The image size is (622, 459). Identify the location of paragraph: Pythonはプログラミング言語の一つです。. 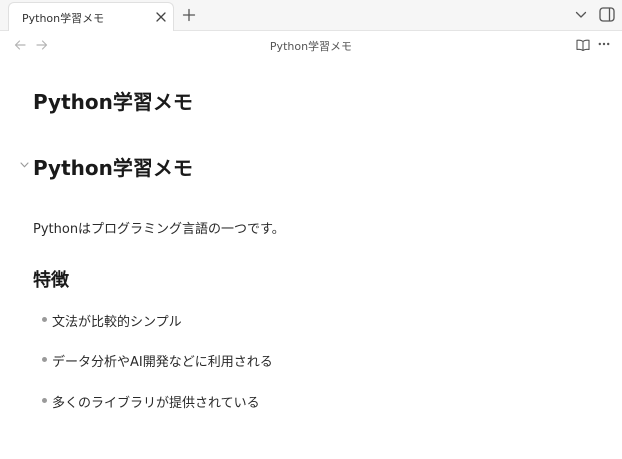
(159, 227).